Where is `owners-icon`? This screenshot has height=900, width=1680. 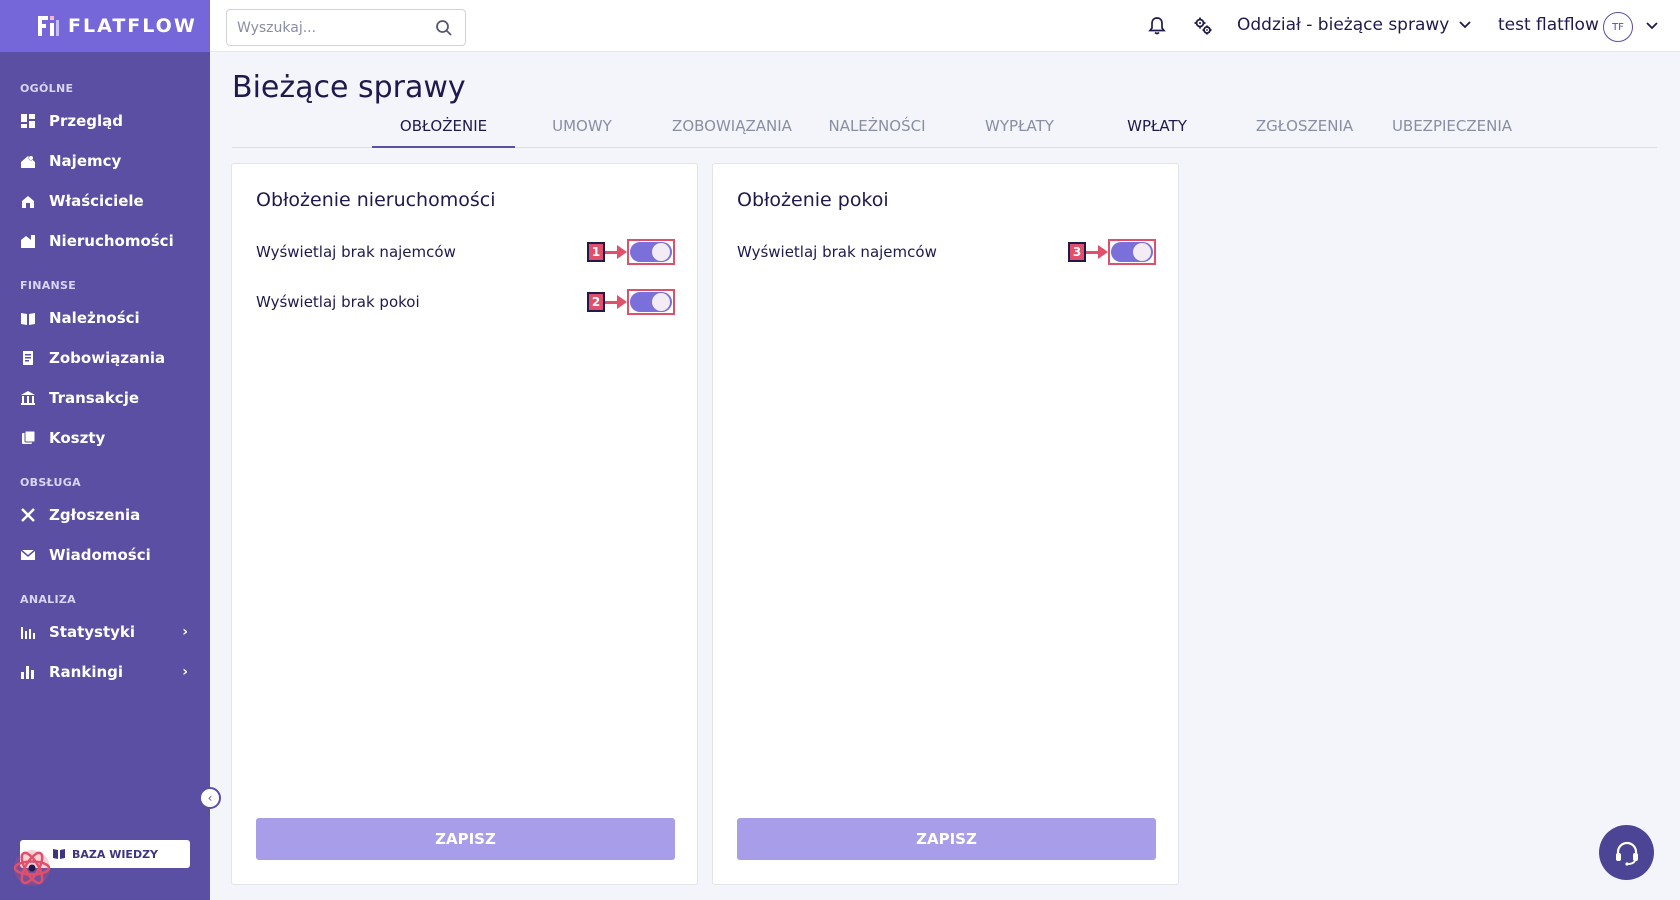 owners-icon is located at coordinates (28, 202).